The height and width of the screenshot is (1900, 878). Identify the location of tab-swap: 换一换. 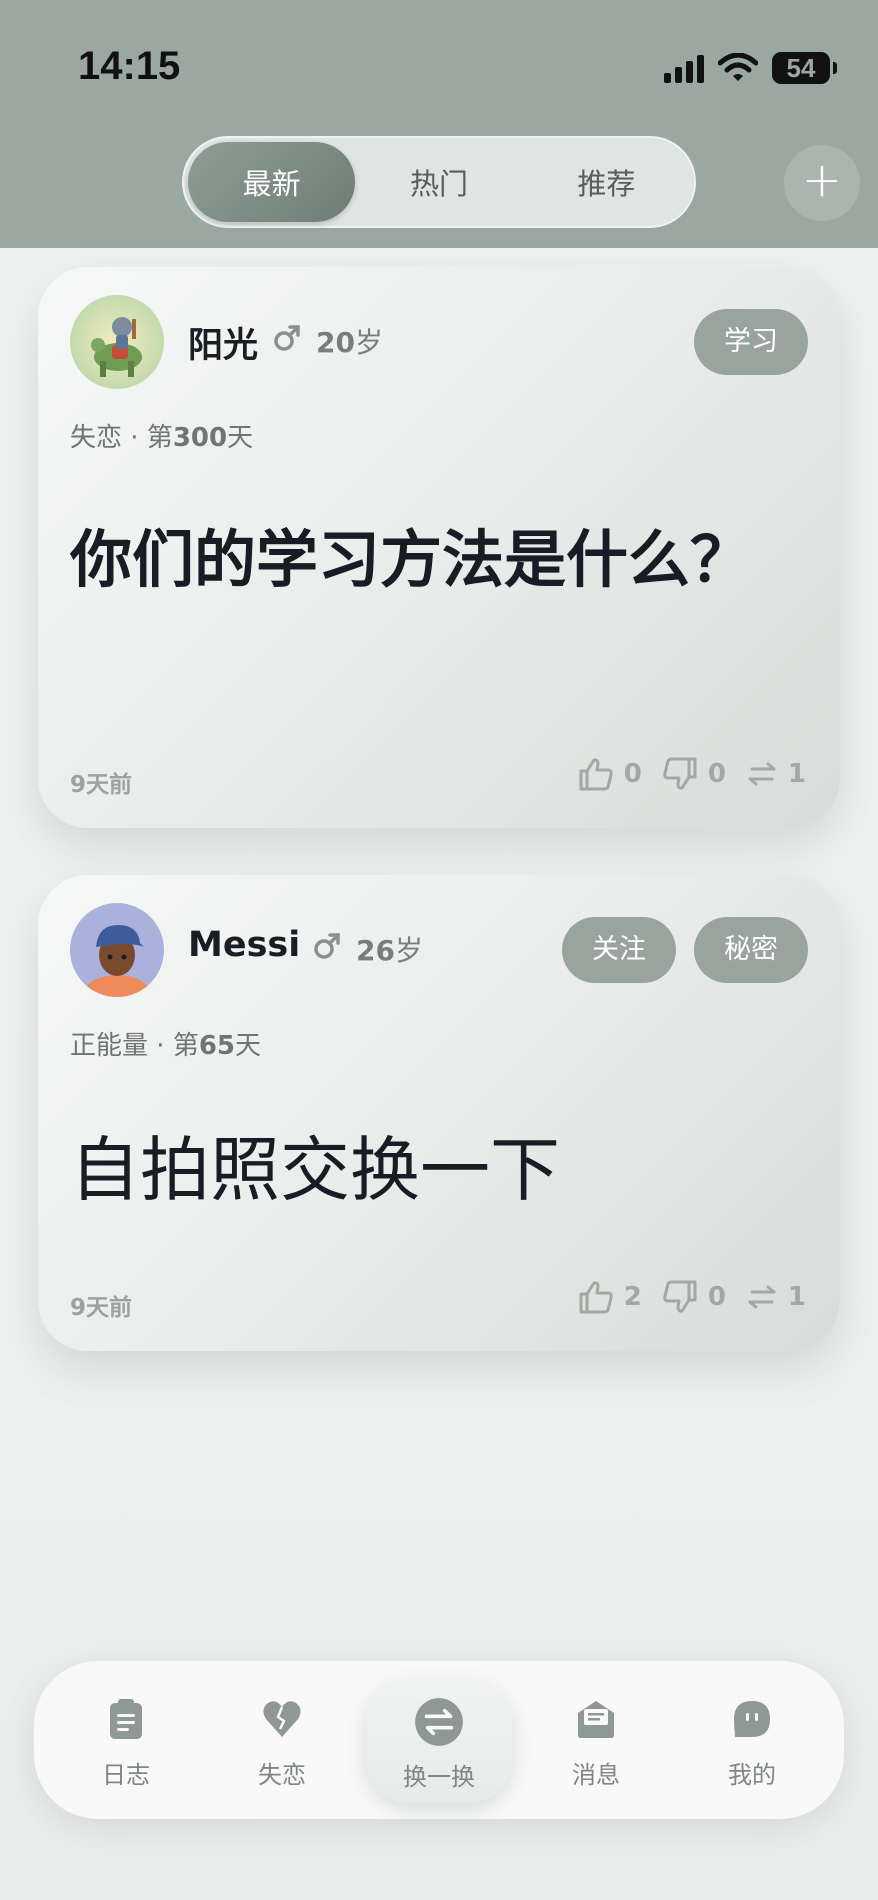
(439, 1744).